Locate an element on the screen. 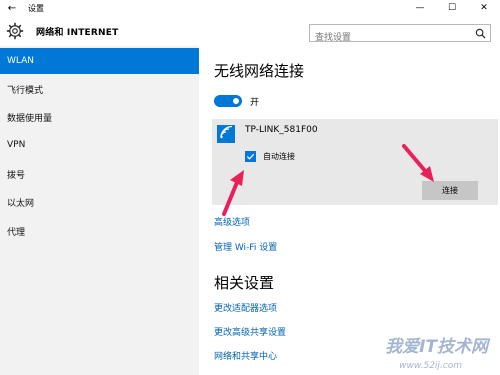 Image resolution: width=500 pixels, height=375 pixels. related-settings-title: 相关设置 is located at coordinates (244, 283).